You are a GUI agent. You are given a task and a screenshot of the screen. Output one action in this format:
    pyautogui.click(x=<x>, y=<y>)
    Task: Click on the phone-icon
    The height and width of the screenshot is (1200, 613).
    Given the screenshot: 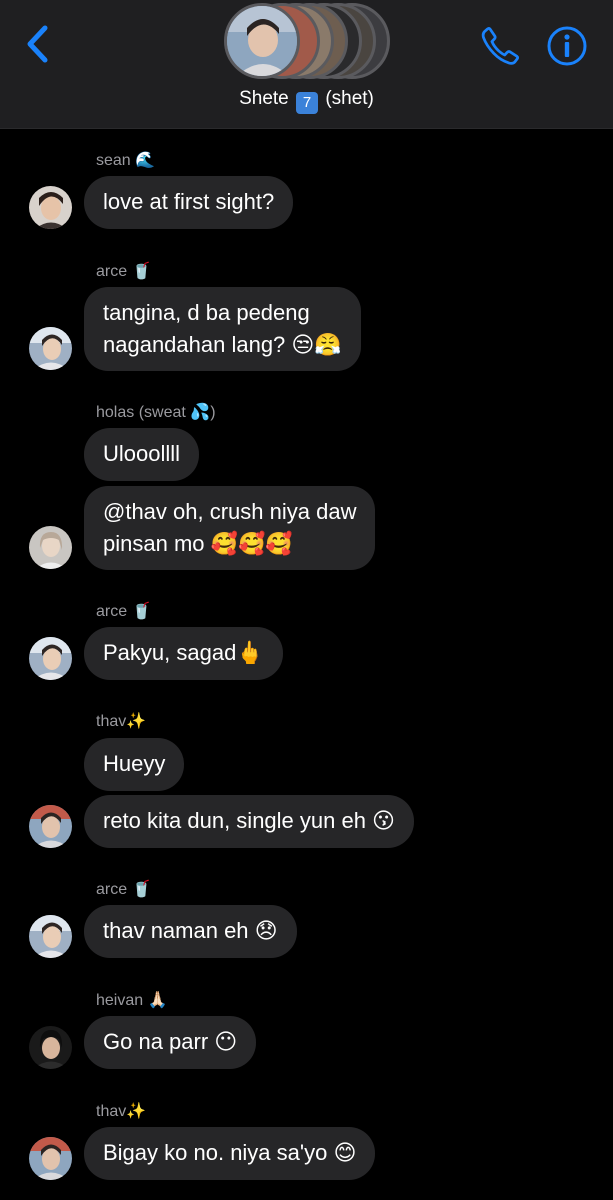 What is the action you would take?
    pyautogui.click(x=500, y=46)
    